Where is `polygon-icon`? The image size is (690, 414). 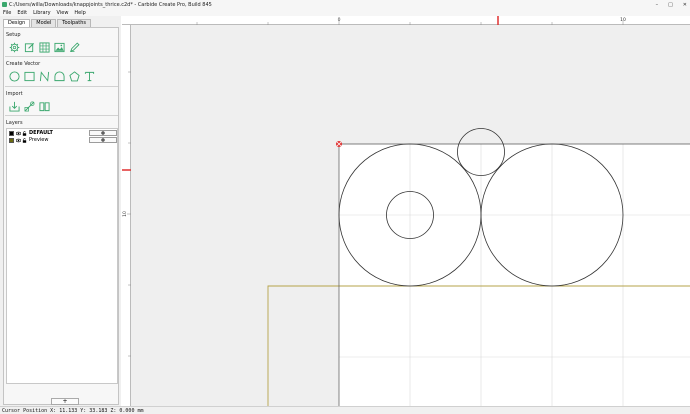
polygon-icon is located at coordinates (59, 76).